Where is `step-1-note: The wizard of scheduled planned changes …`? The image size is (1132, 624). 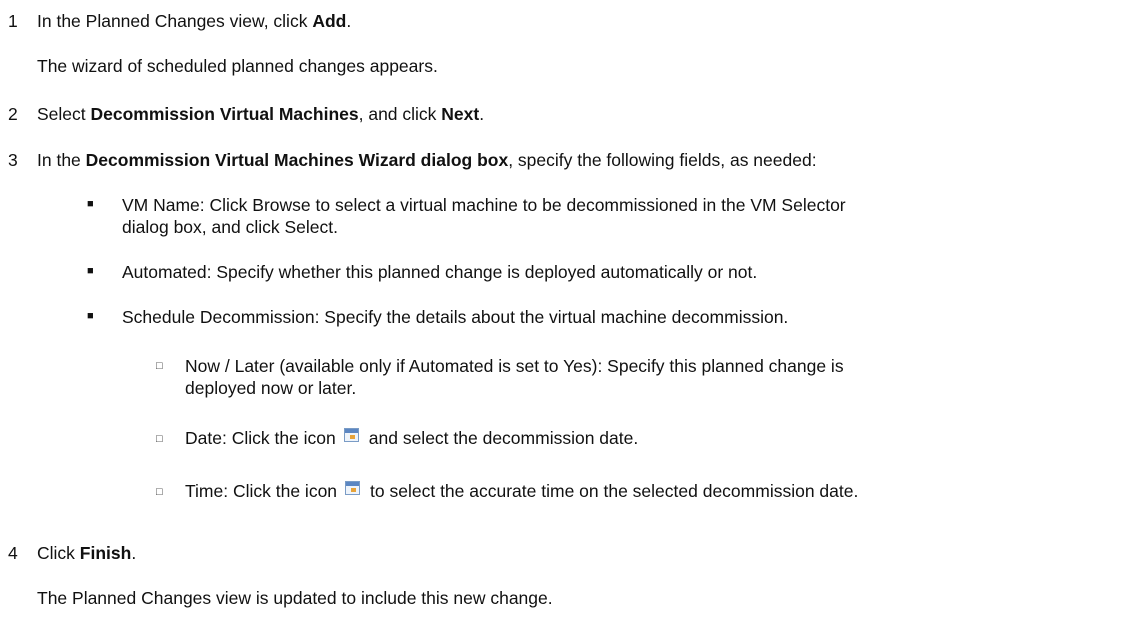
step-1-note: The wizard of scheduled planned changes … is located at coordinates (237, 66).